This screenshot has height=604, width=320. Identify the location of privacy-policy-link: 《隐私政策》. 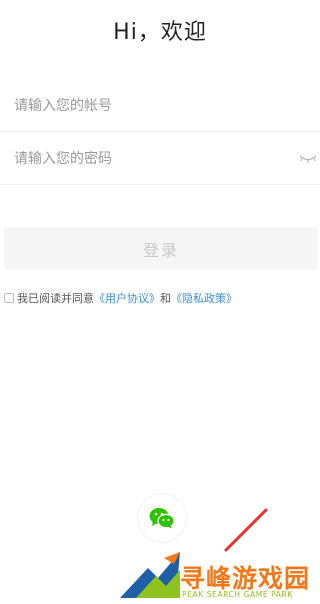
(204, 298).